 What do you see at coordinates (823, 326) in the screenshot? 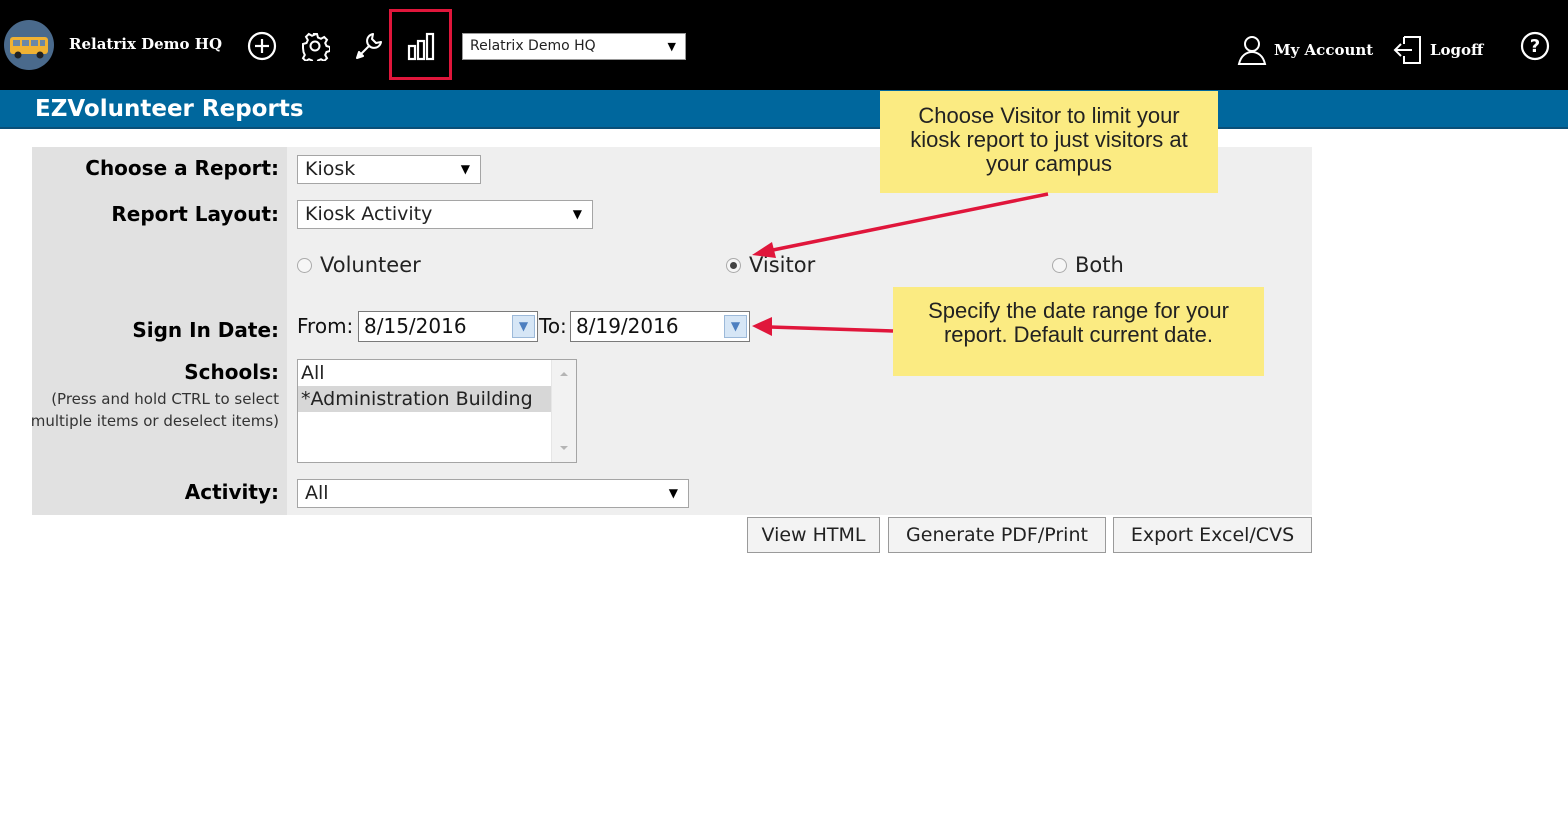
I see `arrow-to-date` at bounding box center [823, 326].